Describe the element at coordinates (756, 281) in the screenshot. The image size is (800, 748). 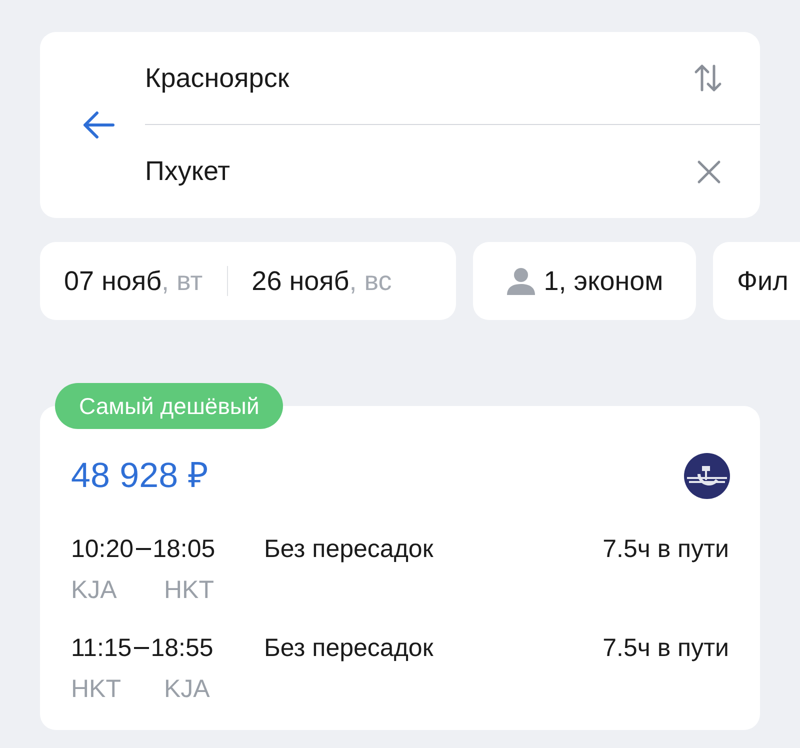
I see `filter-chip: Фил` at that location.